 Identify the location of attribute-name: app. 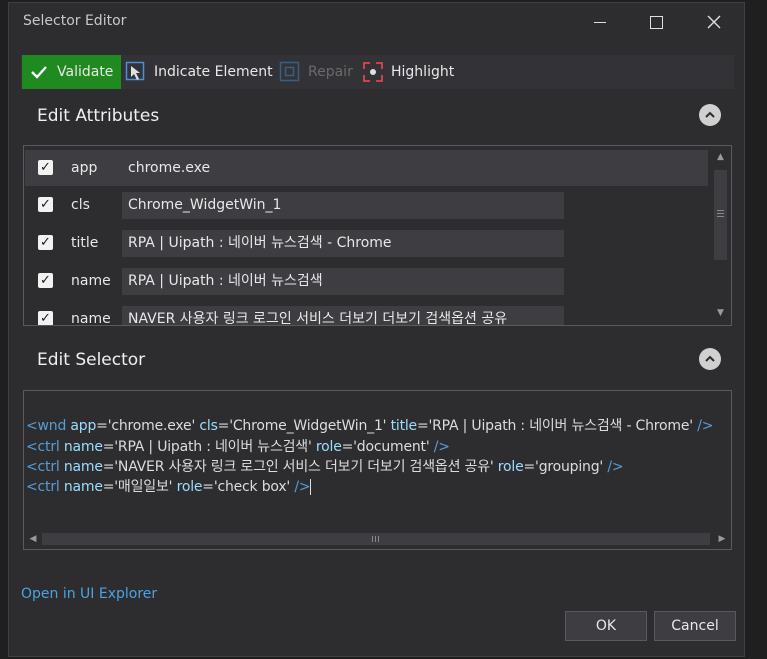
(84, 168).